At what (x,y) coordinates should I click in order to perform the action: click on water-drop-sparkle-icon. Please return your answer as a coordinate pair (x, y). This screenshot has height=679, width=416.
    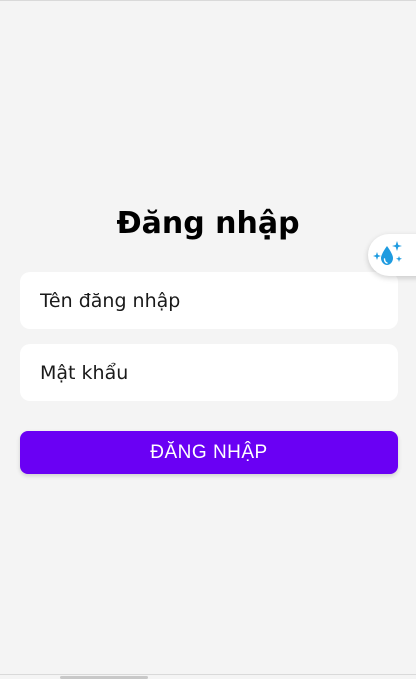
    Looking at the image, I should click on (387, 253).